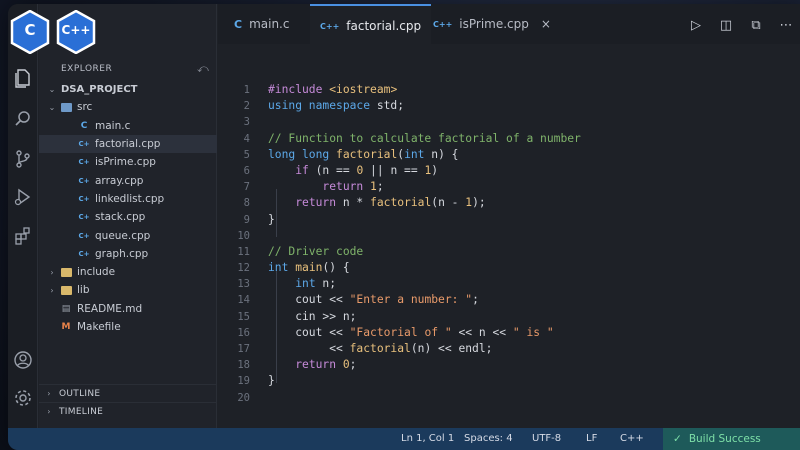  I want to click on file-item: C+ isPrime.cpp, so click(128, 162).